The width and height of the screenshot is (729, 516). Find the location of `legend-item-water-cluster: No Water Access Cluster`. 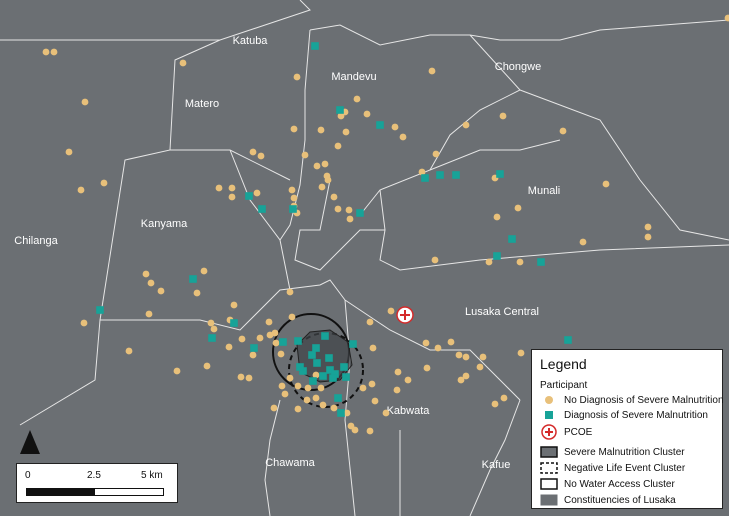

legend-item-water-cluster: No Water Access Cluster is located at coordinates (607, 484).